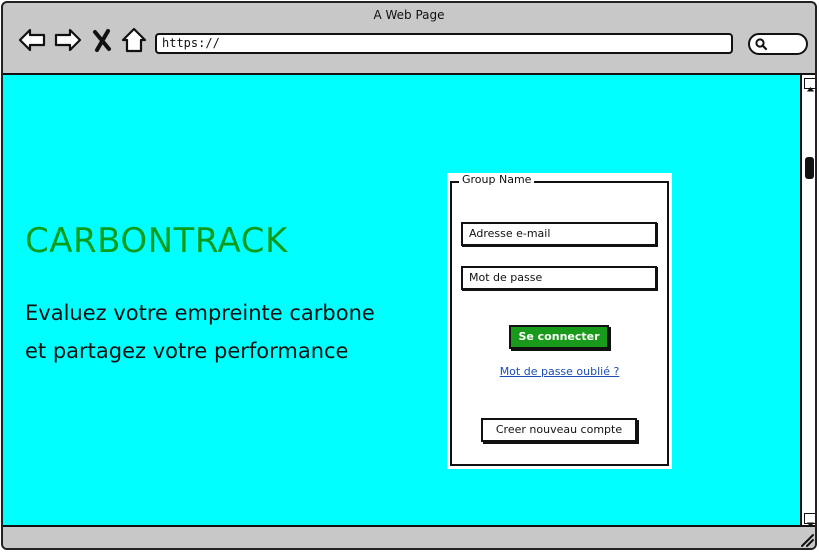 This screenshot has width=819, height=552. I want to click on brand-title: CARBONTRACK, so click(156, 241).